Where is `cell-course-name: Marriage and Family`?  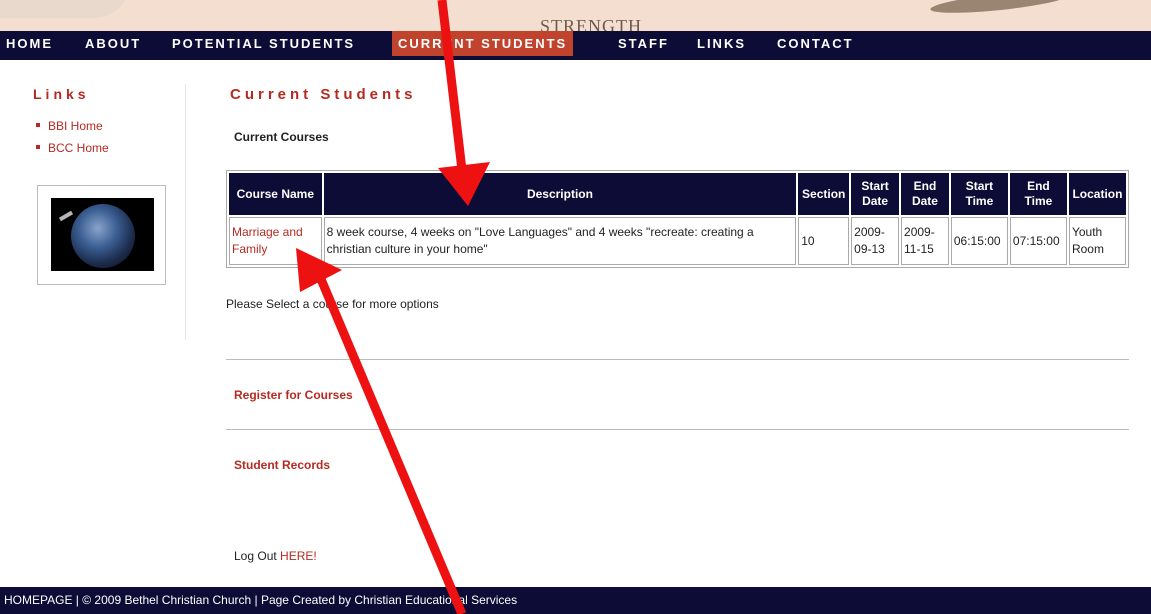 cell-course-name: Marriage and Family is located at coordinates (275, 241).